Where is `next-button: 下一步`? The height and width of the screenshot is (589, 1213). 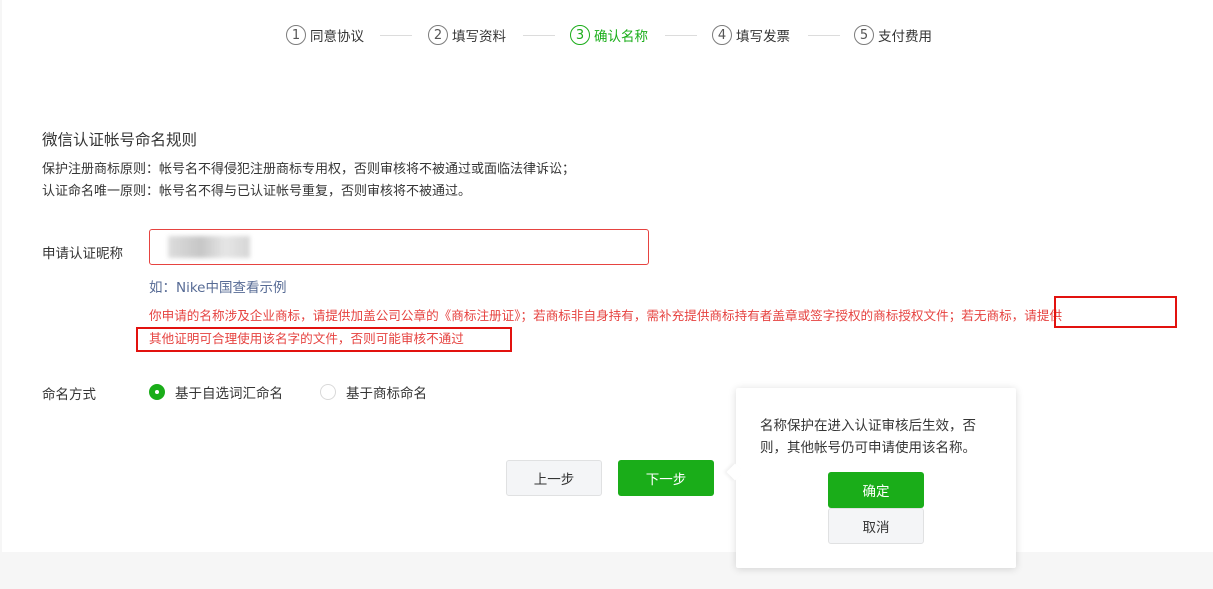
next-button: 下一步 is located at coordinates (666, 478).